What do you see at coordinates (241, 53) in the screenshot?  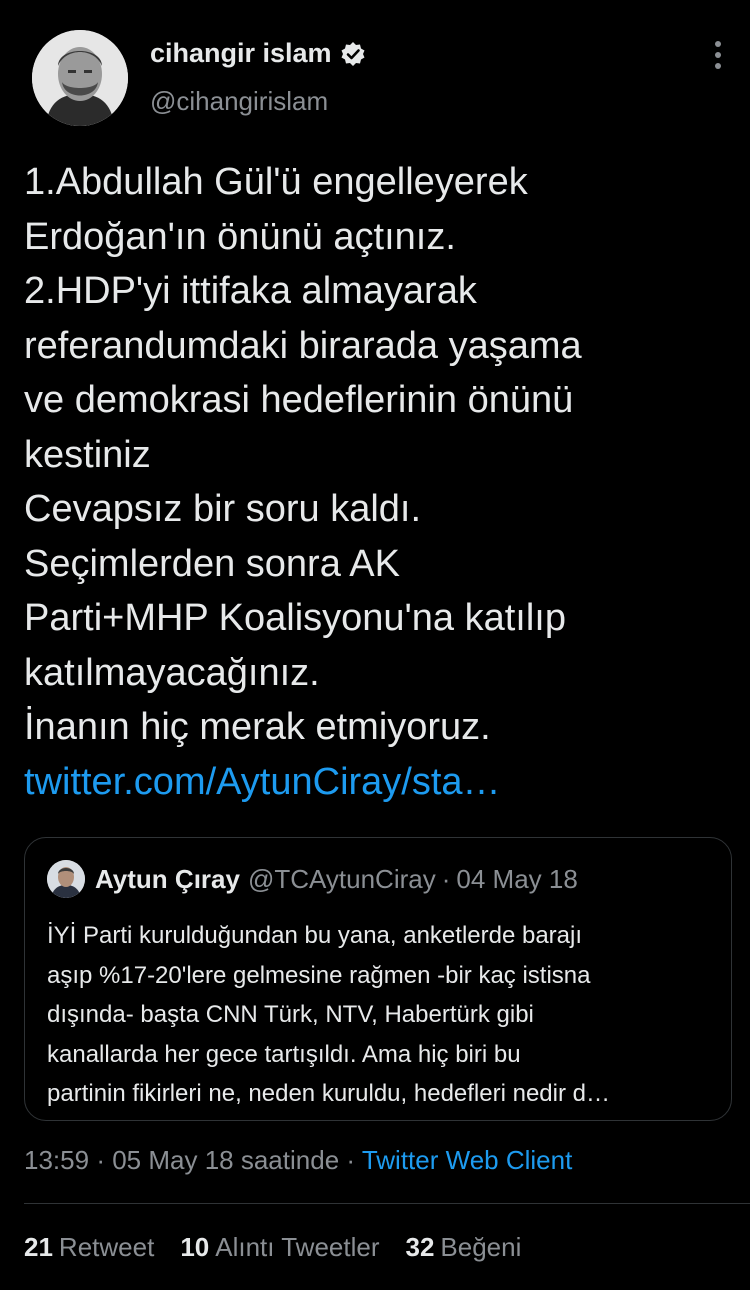 I see `author-name-text: cihangir islam` at bounding box center [241, 53].